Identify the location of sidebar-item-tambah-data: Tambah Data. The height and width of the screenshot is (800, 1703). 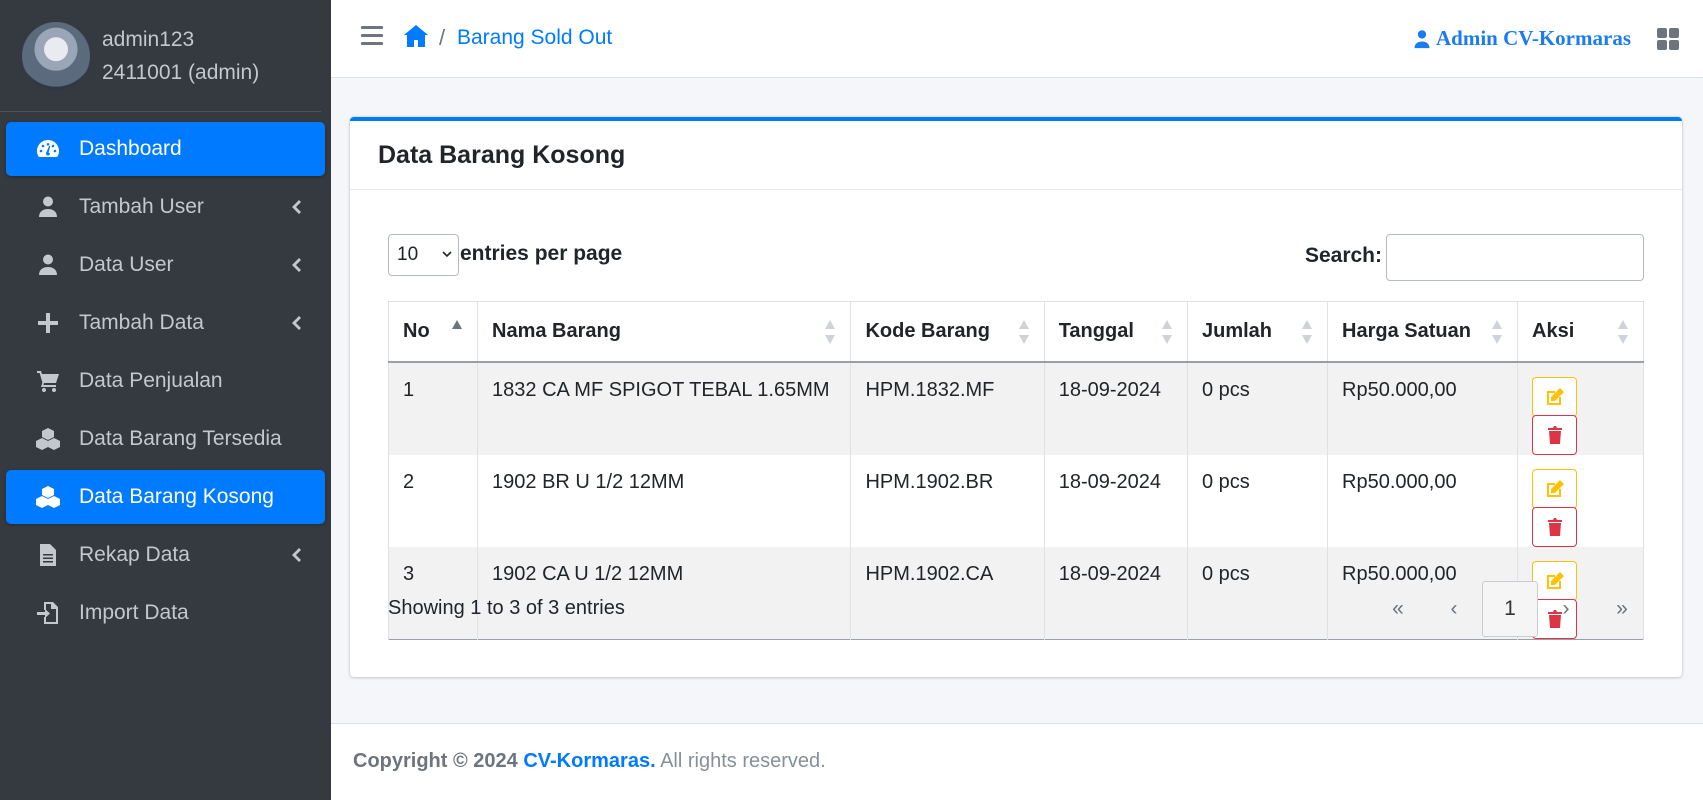
(165, 323).